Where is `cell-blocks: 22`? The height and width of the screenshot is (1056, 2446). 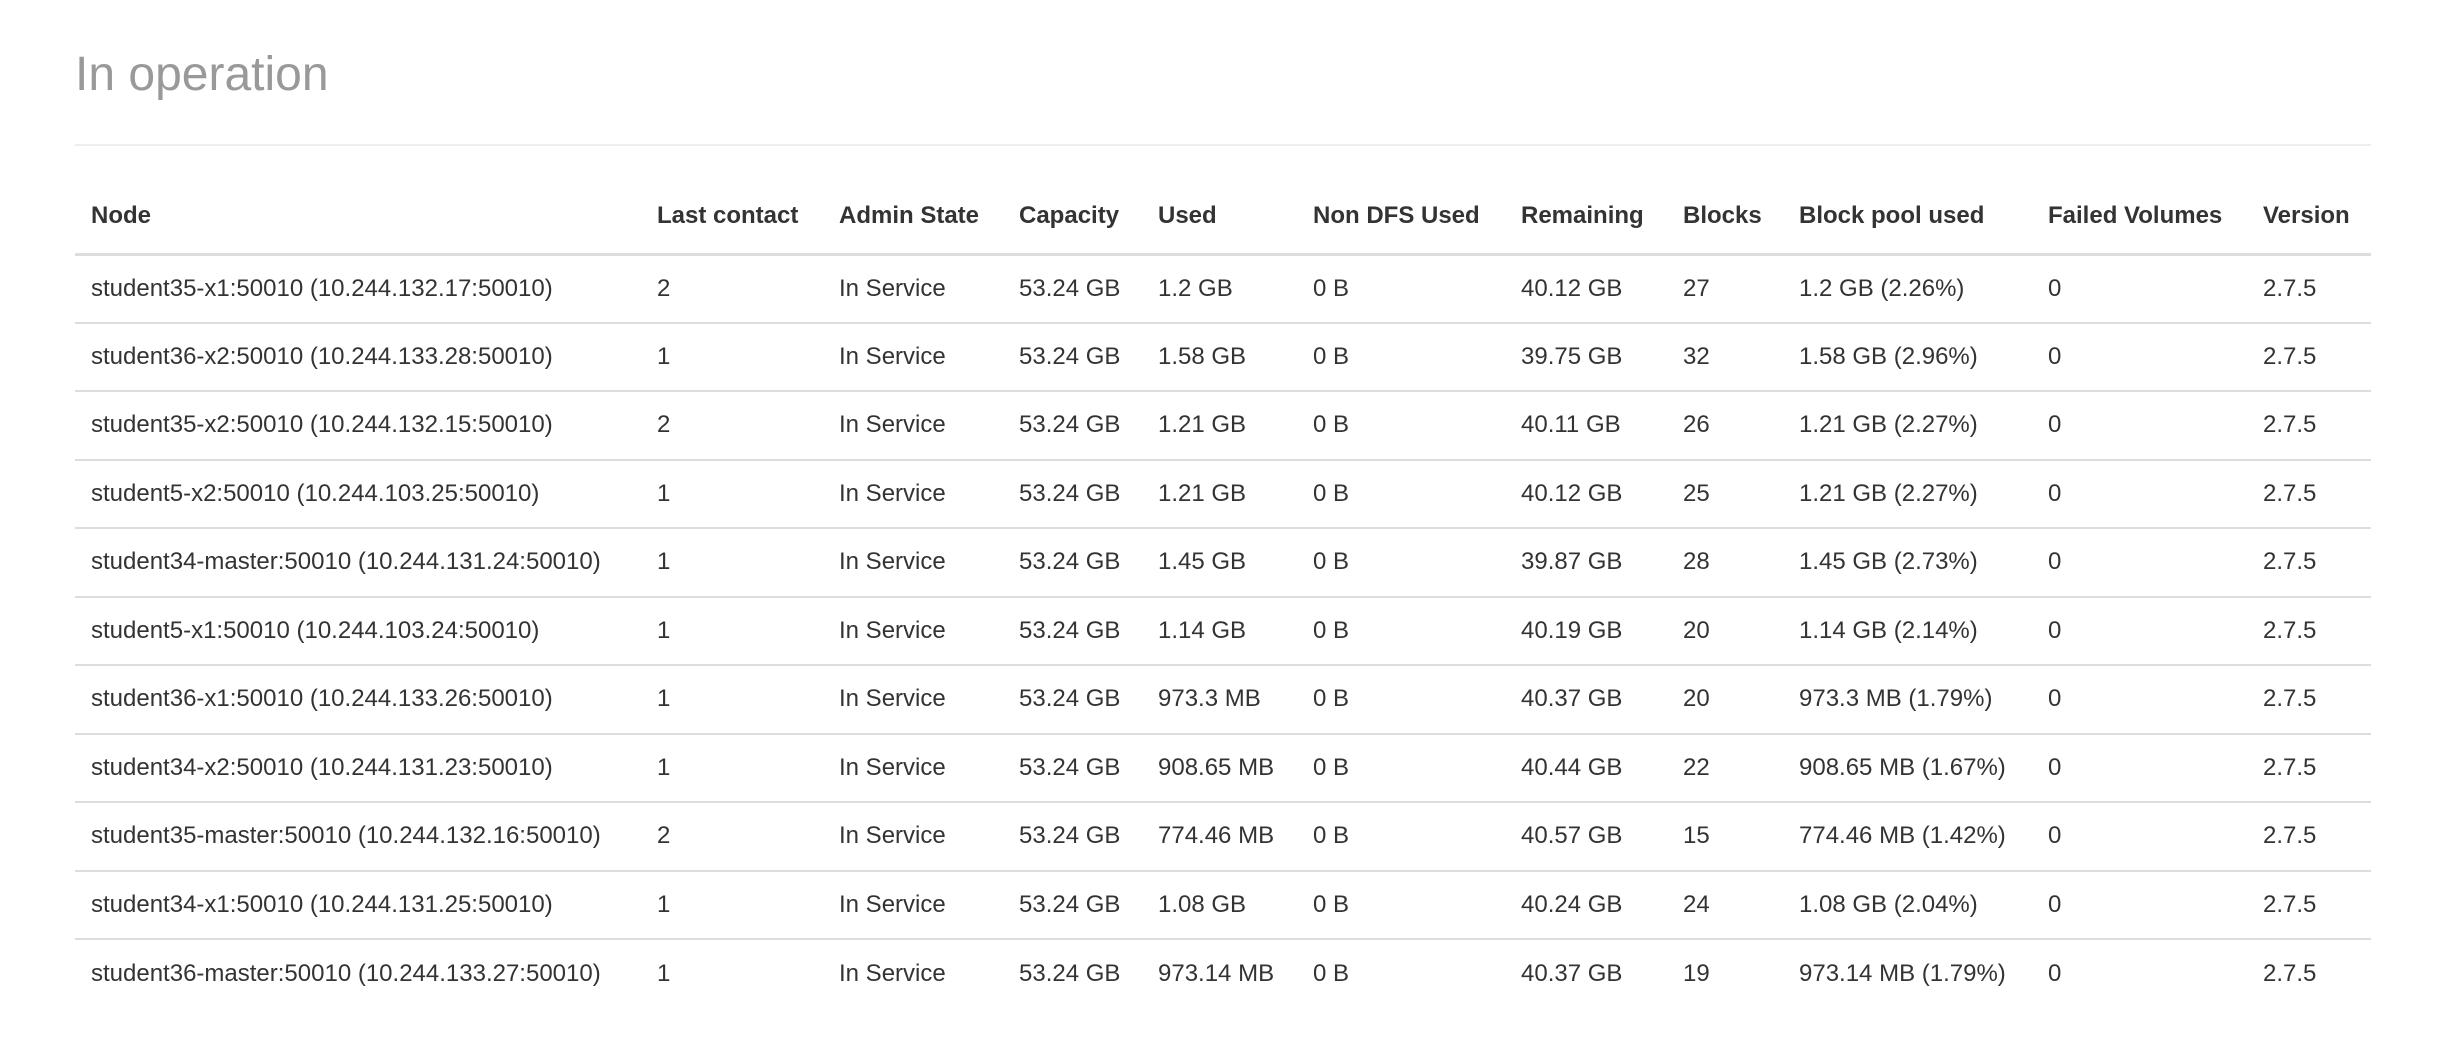
cell-blocks: 22 is located at coordinates (1725, 768).